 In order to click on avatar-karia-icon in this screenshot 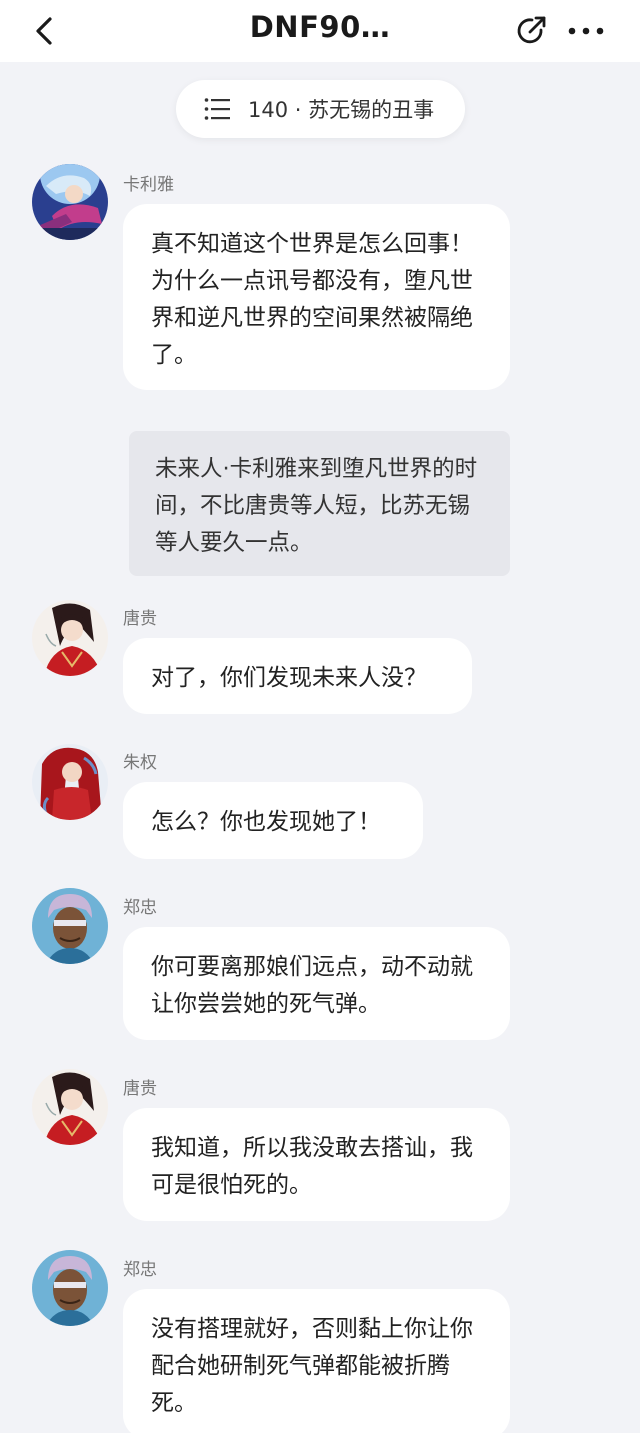, I will do `click(70, 202)`.